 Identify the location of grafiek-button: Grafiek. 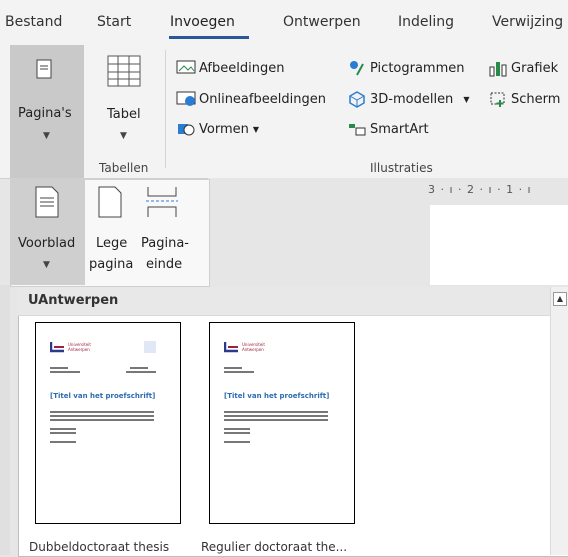
(523, 68).